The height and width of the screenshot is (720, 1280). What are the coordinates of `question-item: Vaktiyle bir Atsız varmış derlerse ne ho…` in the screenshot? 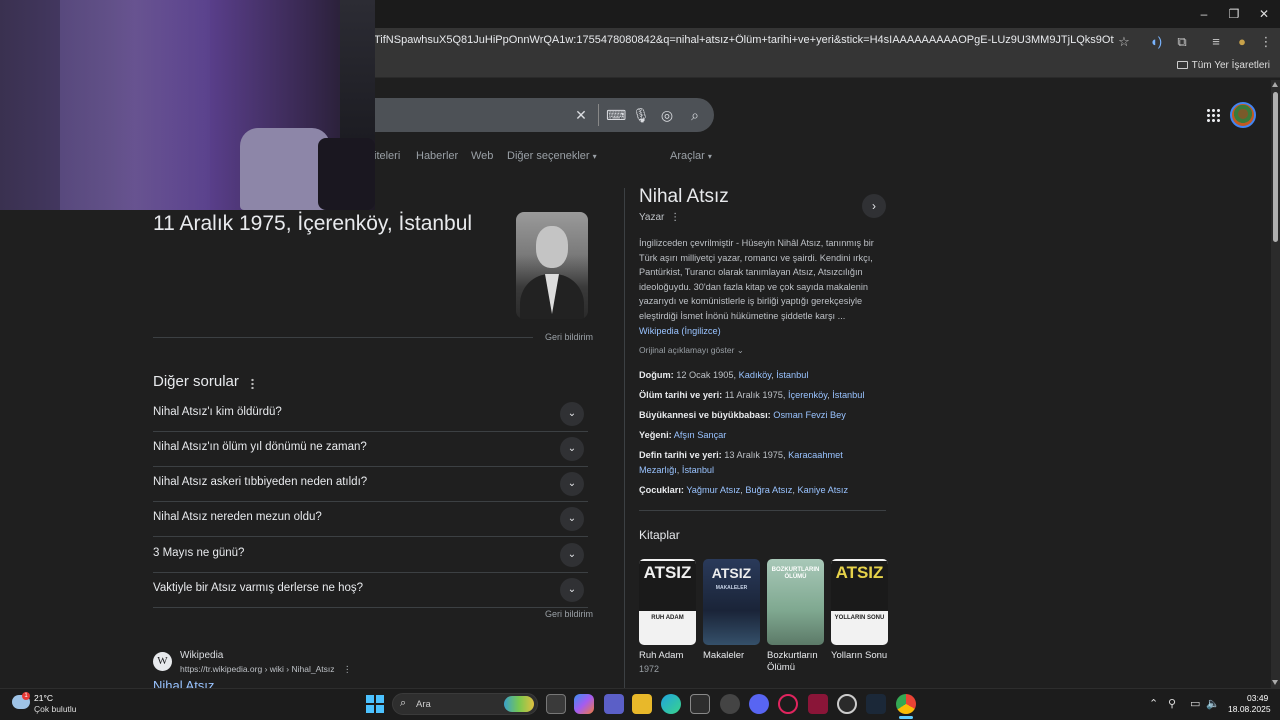 It's located at (370, 590).